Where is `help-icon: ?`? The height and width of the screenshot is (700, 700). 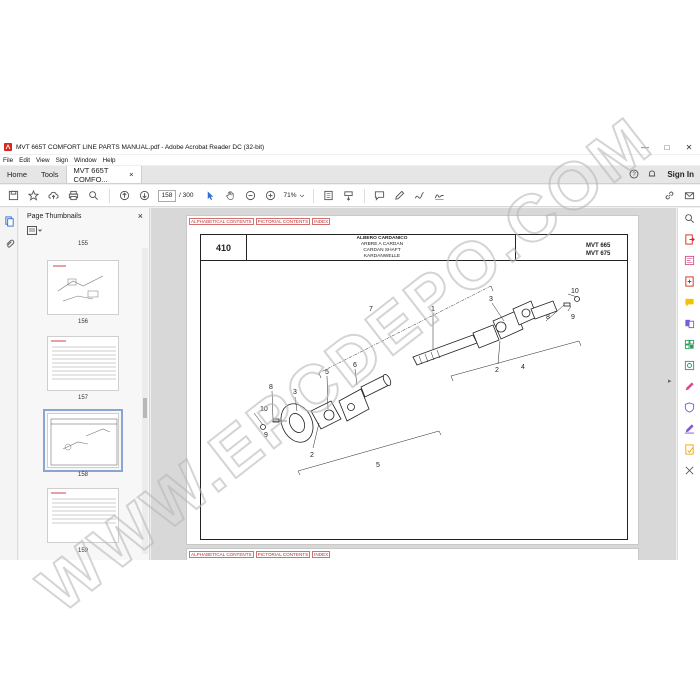 help-icon: ? is located at coordinates (634, 175).